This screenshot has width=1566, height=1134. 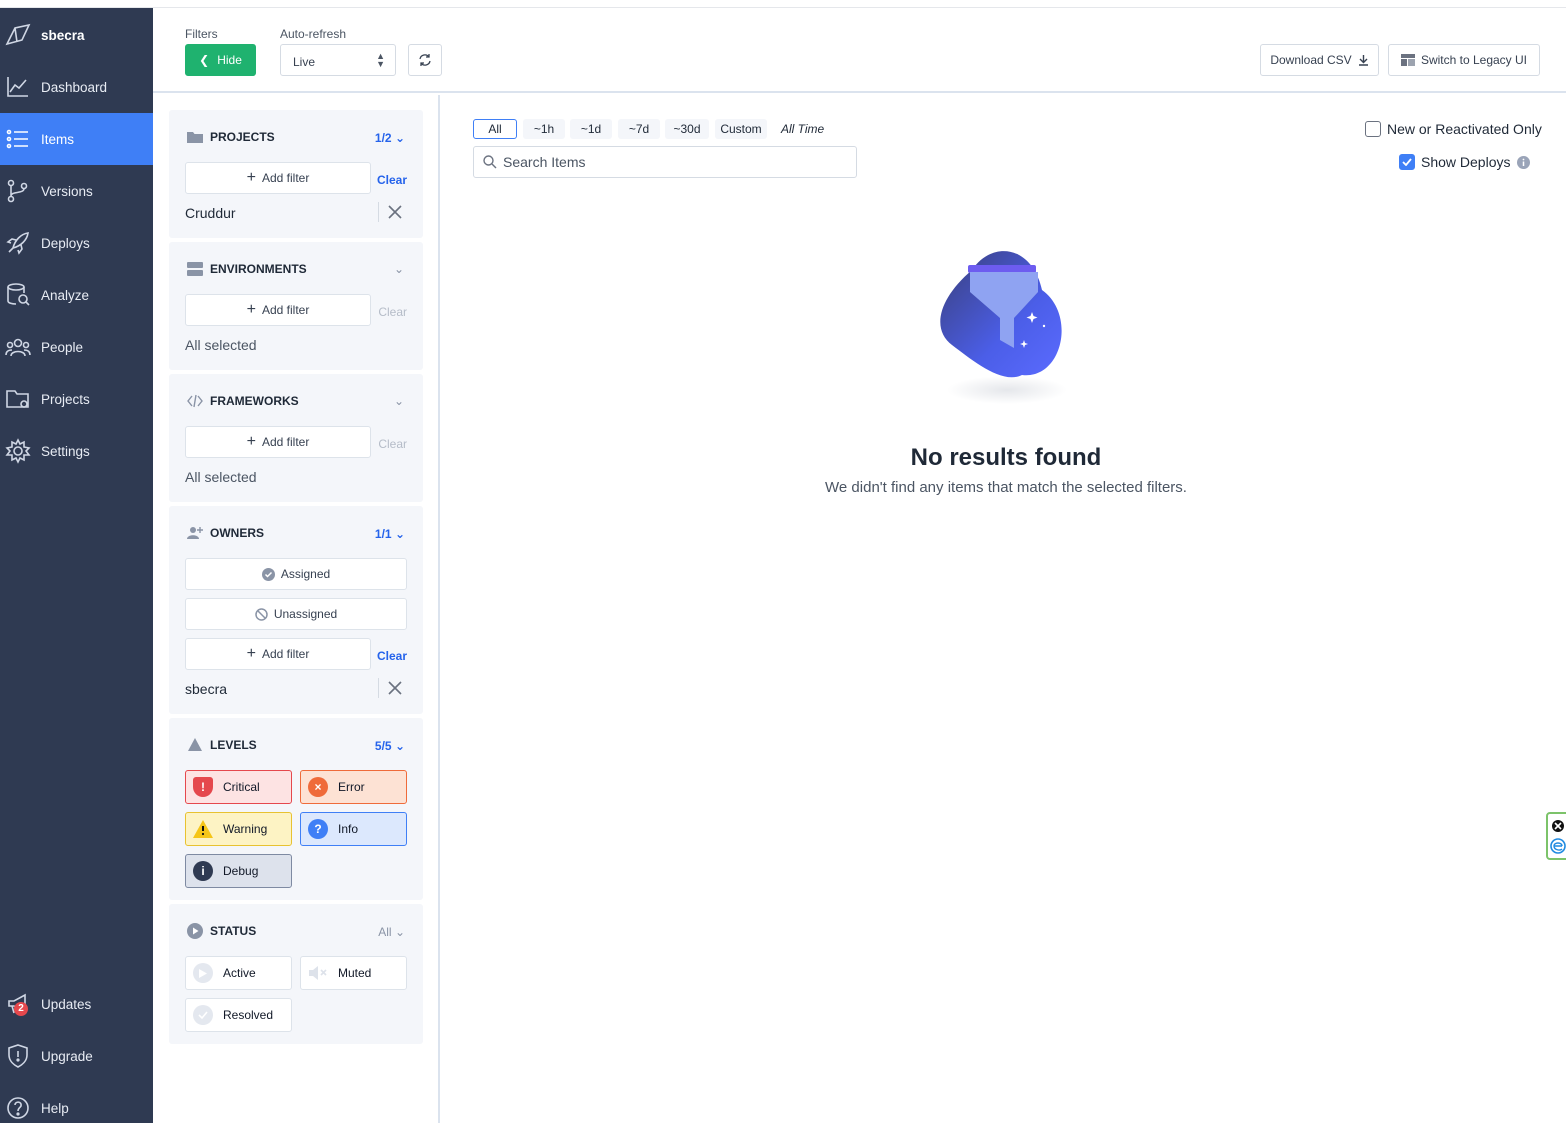 I want to click on info-circle-icon, so click(x=1523, y=162).